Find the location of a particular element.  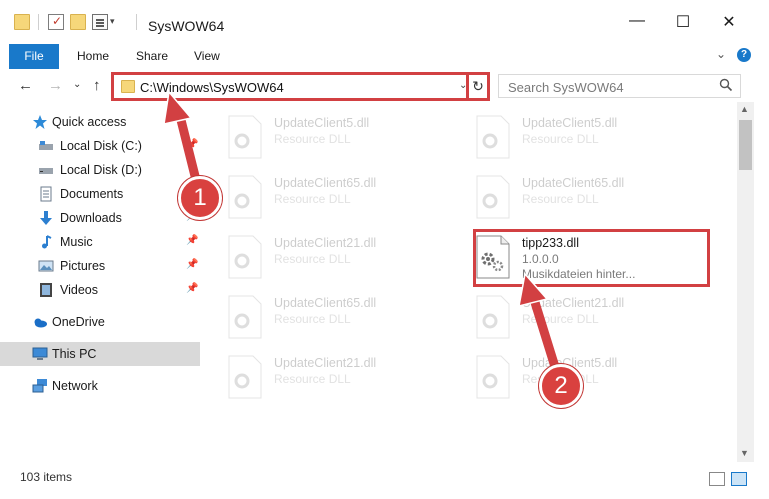

search-box: Search SysWOW64 is located at coordinates (619, 86).